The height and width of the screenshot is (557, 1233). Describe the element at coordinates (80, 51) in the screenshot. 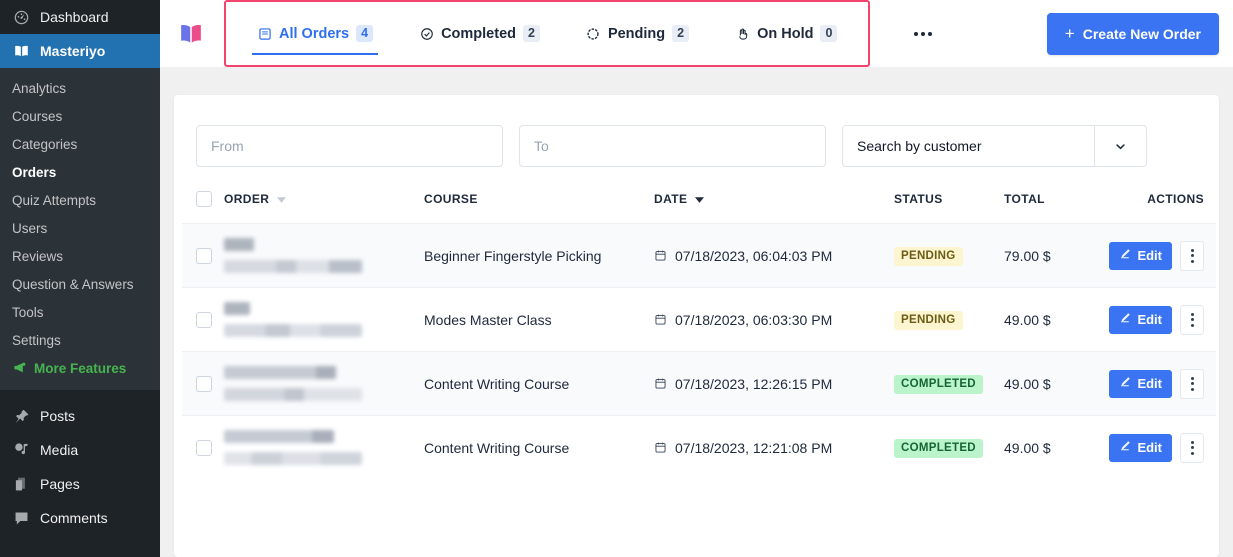

I see `sidebar-item-masteriyo: Masteriyo` at that location.